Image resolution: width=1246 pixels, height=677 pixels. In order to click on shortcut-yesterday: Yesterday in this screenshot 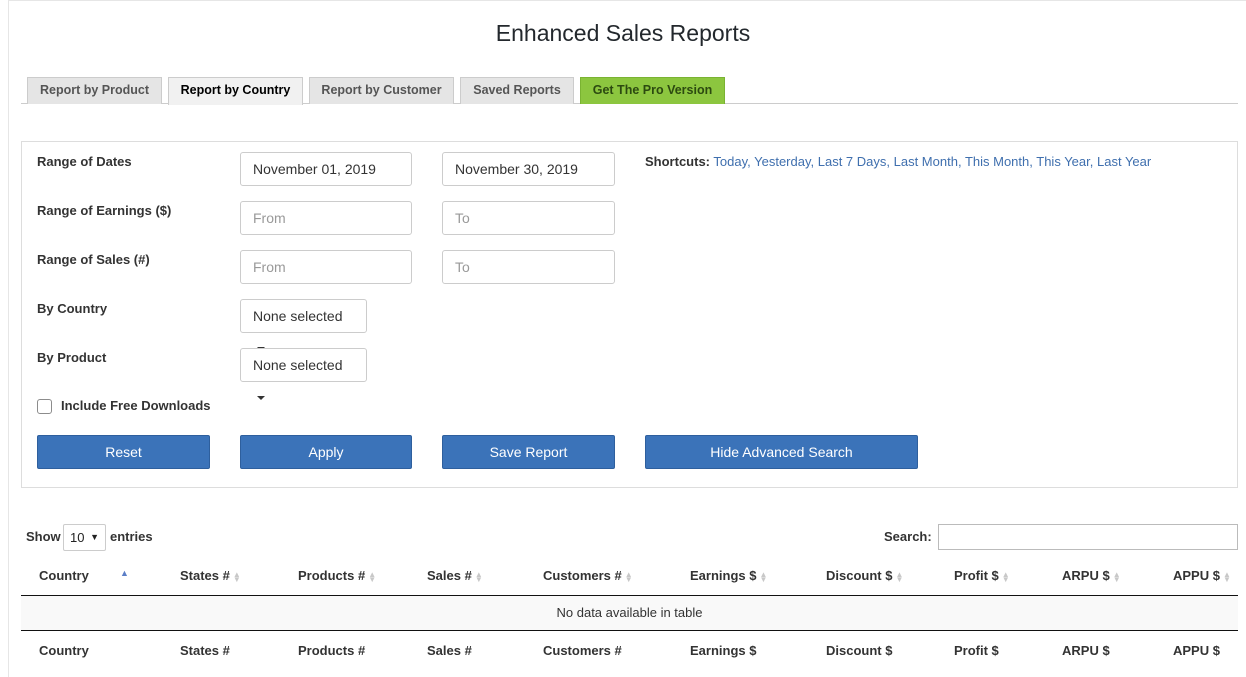, I will do `click(782, 161)`.